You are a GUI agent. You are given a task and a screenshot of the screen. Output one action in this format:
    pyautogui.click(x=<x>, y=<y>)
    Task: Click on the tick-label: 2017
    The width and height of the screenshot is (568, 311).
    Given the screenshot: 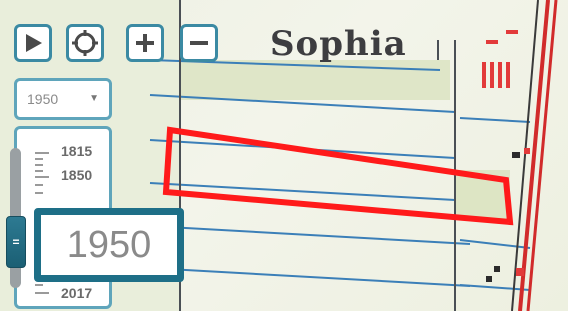 What is the action you would take?
    pyautogui.click(x=77, y=293)
    